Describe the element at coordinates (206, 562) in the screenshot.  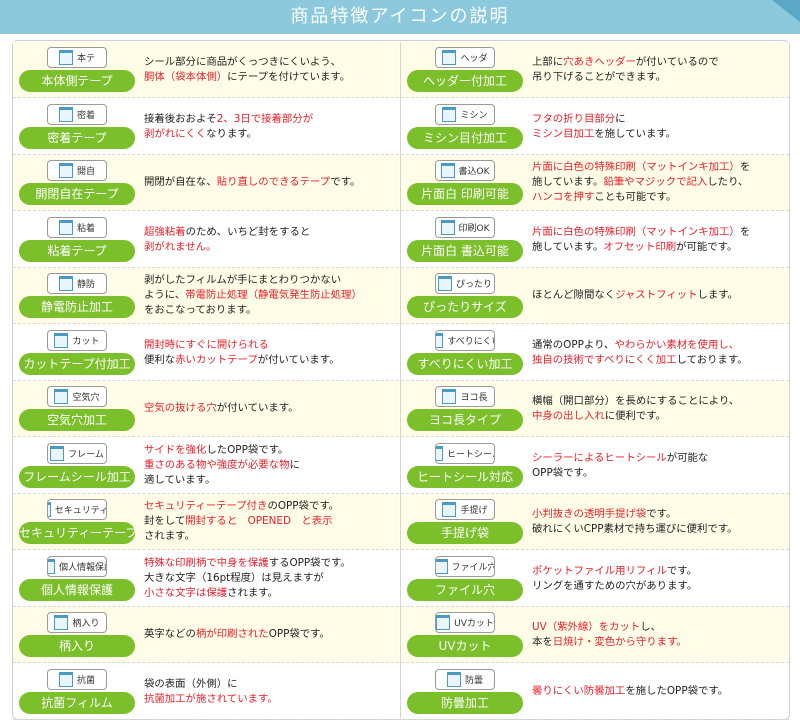
I see `highlight-text: 特殊な印刷柄で中身を保護` at that location.